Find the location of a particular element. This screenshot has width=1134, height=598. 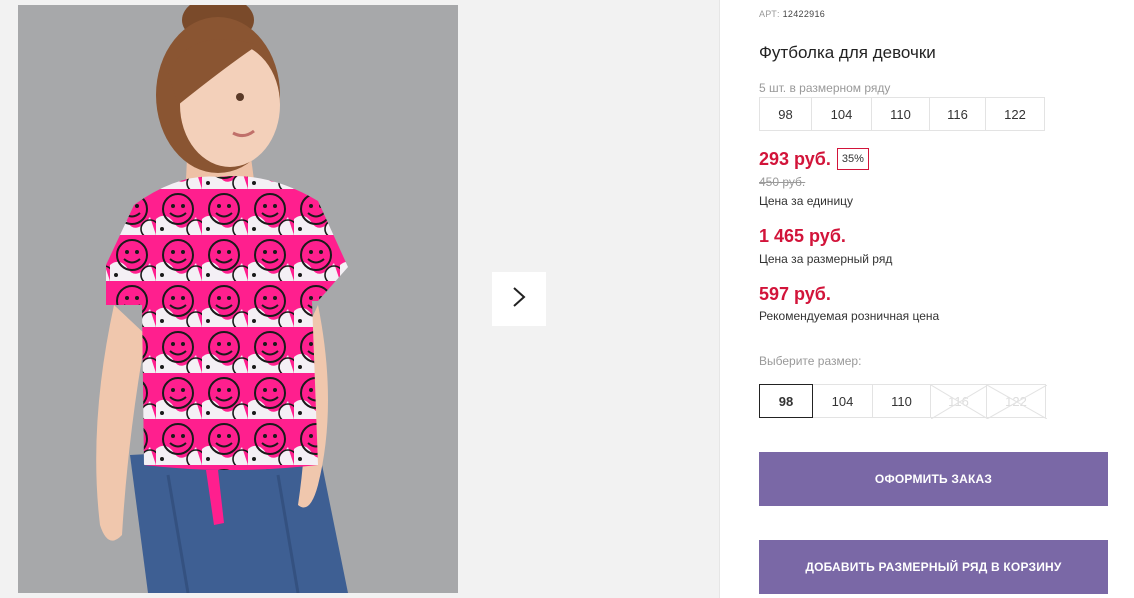

size-option-116: 116 is located at coordinates (959, 401).